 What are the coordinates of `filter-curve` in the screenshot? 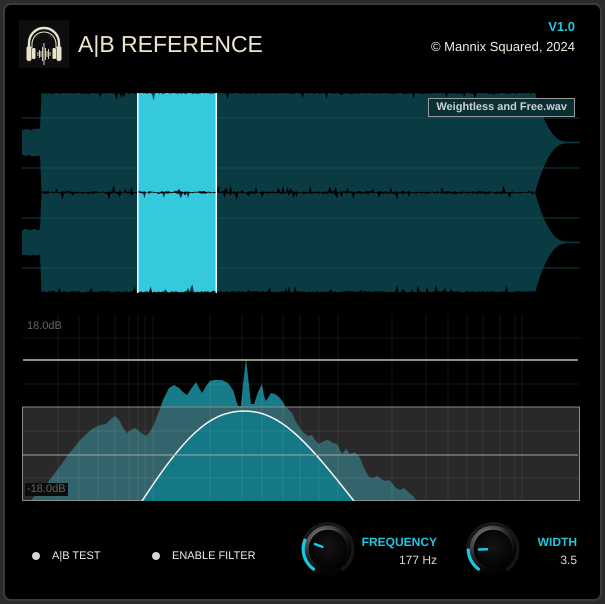 It's located at (248, 455).